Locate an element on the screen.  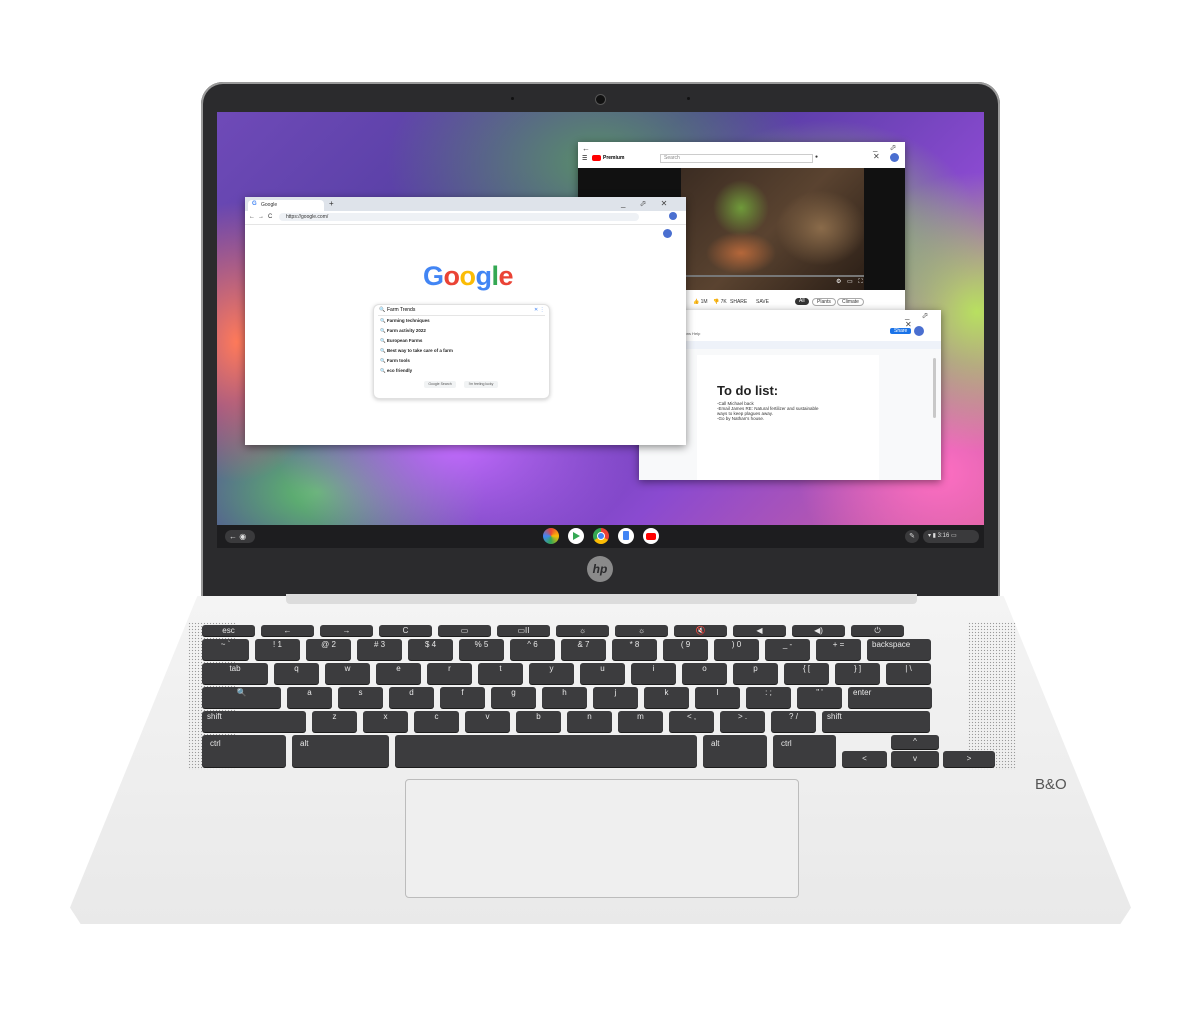
youtube-search-input: Search is located at coordinates (736, 158).